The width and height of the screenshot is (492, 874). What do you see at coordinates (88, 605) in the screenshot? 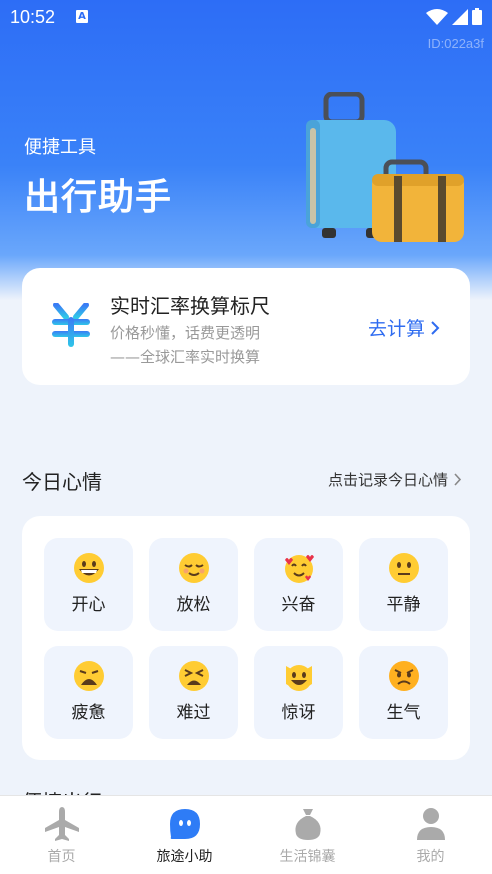
I see `mood-label: 开心` at bounding box center [88, 605].